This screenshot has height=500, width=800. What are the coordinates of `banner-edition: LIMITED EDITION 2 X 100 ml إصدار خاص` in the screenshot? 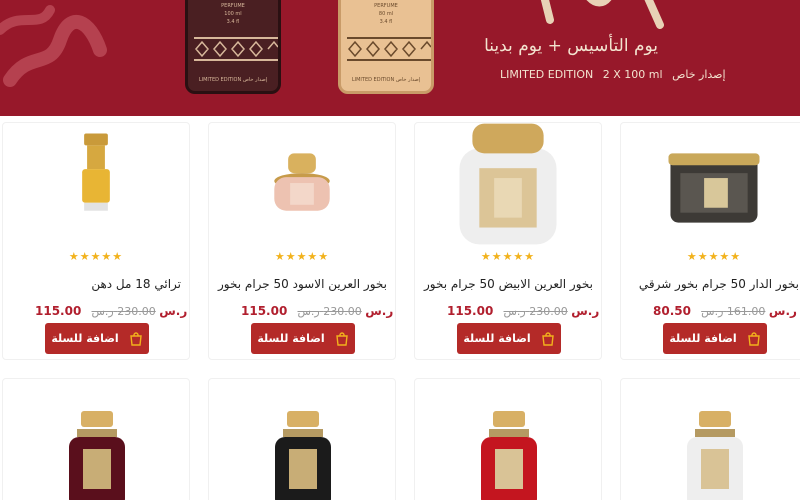 It's located at (613, 74).